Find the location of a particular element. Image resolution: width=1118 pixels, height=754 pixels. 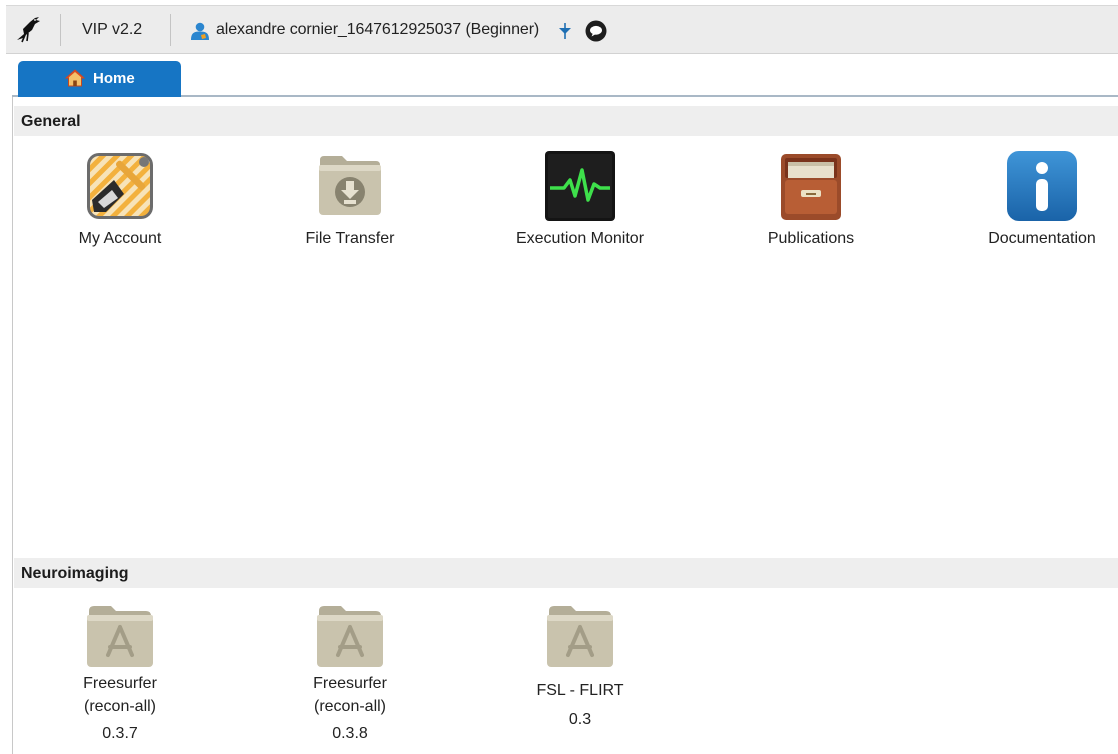

app-freesurfer-0-3-8: Freesurfer (recon-all) 0.3.8 is located at coordinates (350, 674).